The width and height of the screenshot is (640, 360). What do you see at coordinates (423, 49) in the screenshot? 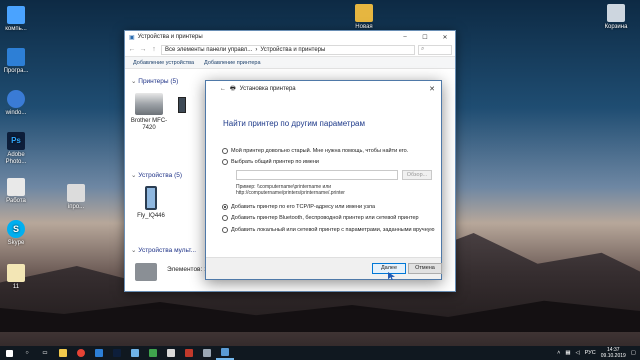
I see `search-icon: ⌕` at bounding box center [423, 49].